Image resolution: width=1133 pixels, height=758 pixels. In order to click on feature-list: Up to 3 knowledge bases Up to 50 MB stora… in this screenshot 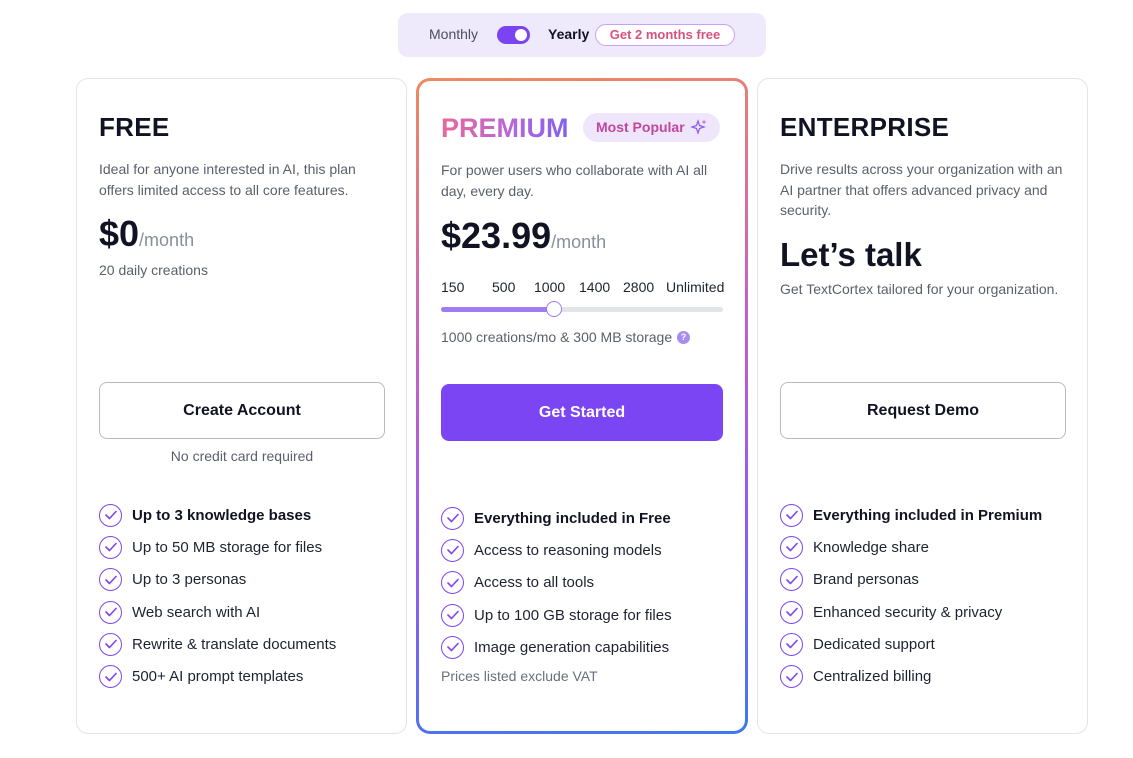, I will do `click(217, 596)`.